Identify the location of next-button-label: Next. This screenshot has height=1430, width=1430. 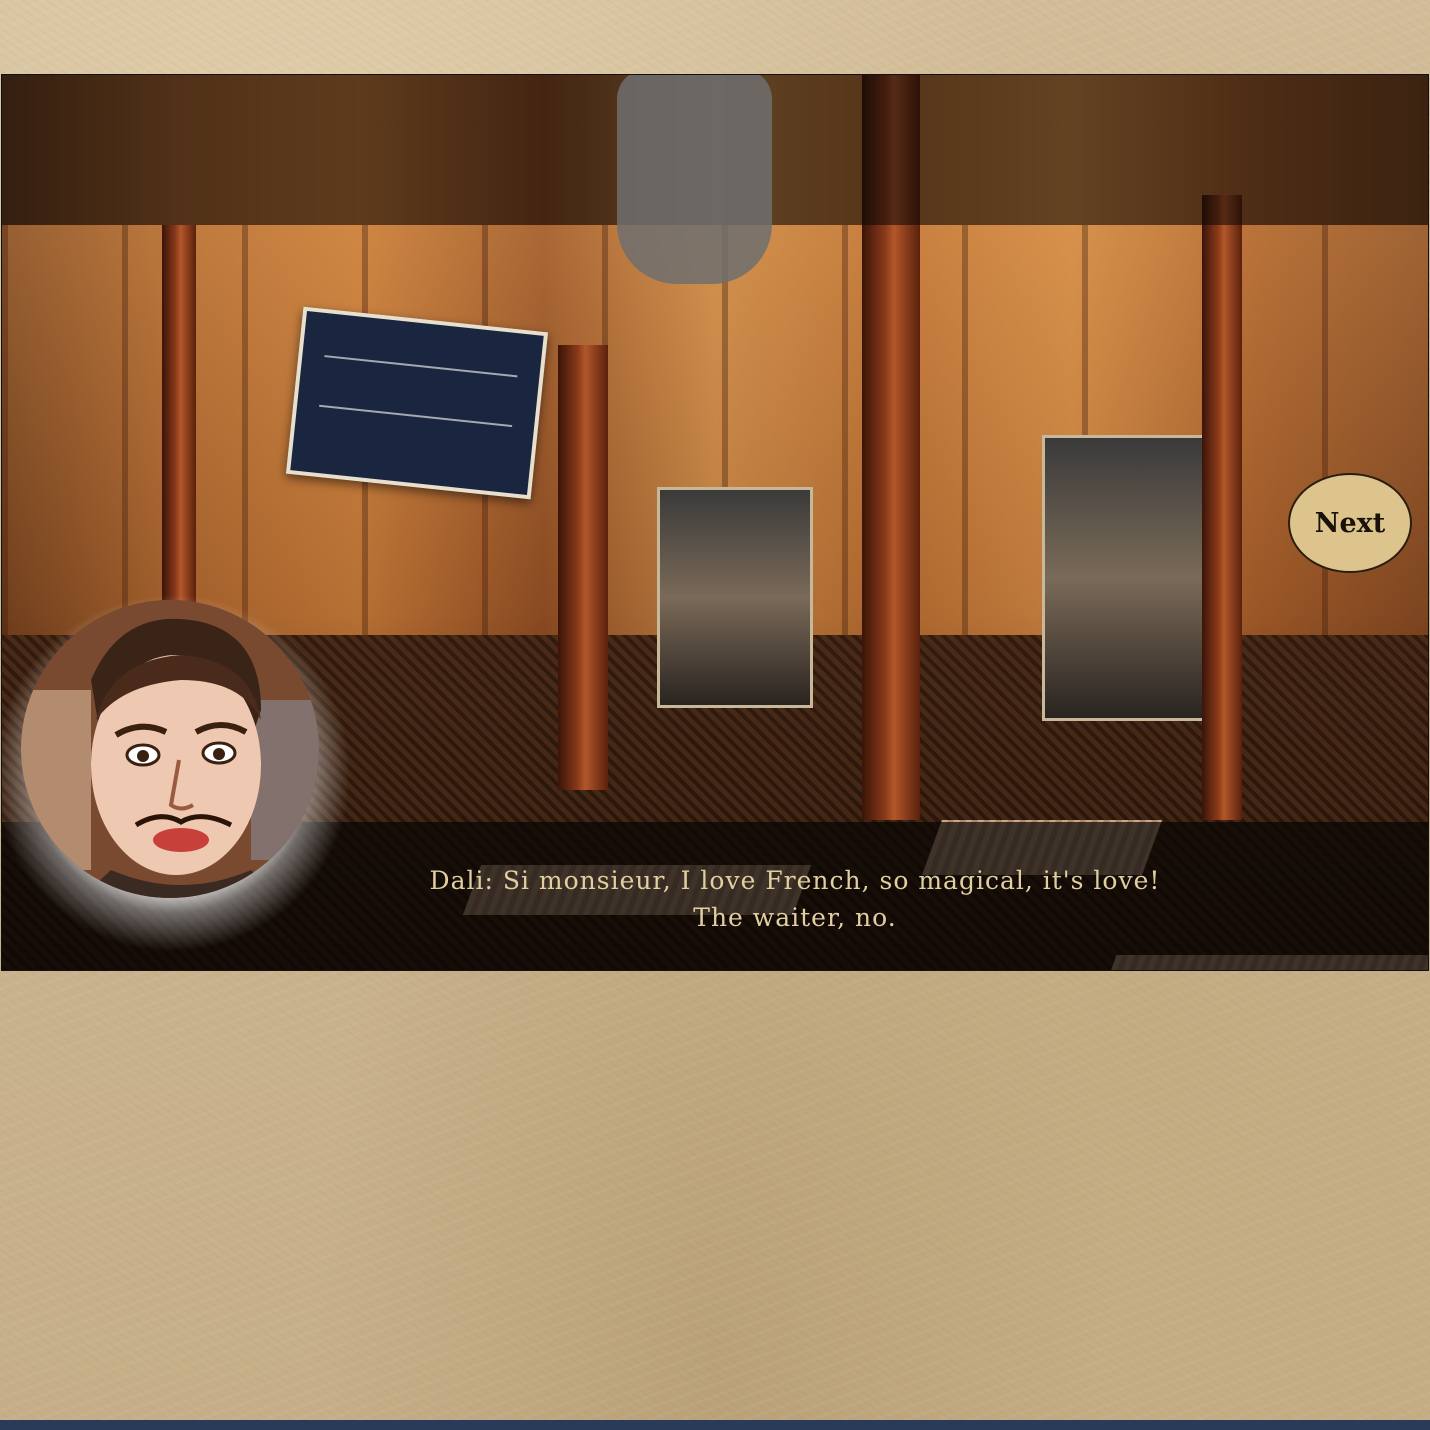
(1350, 523).